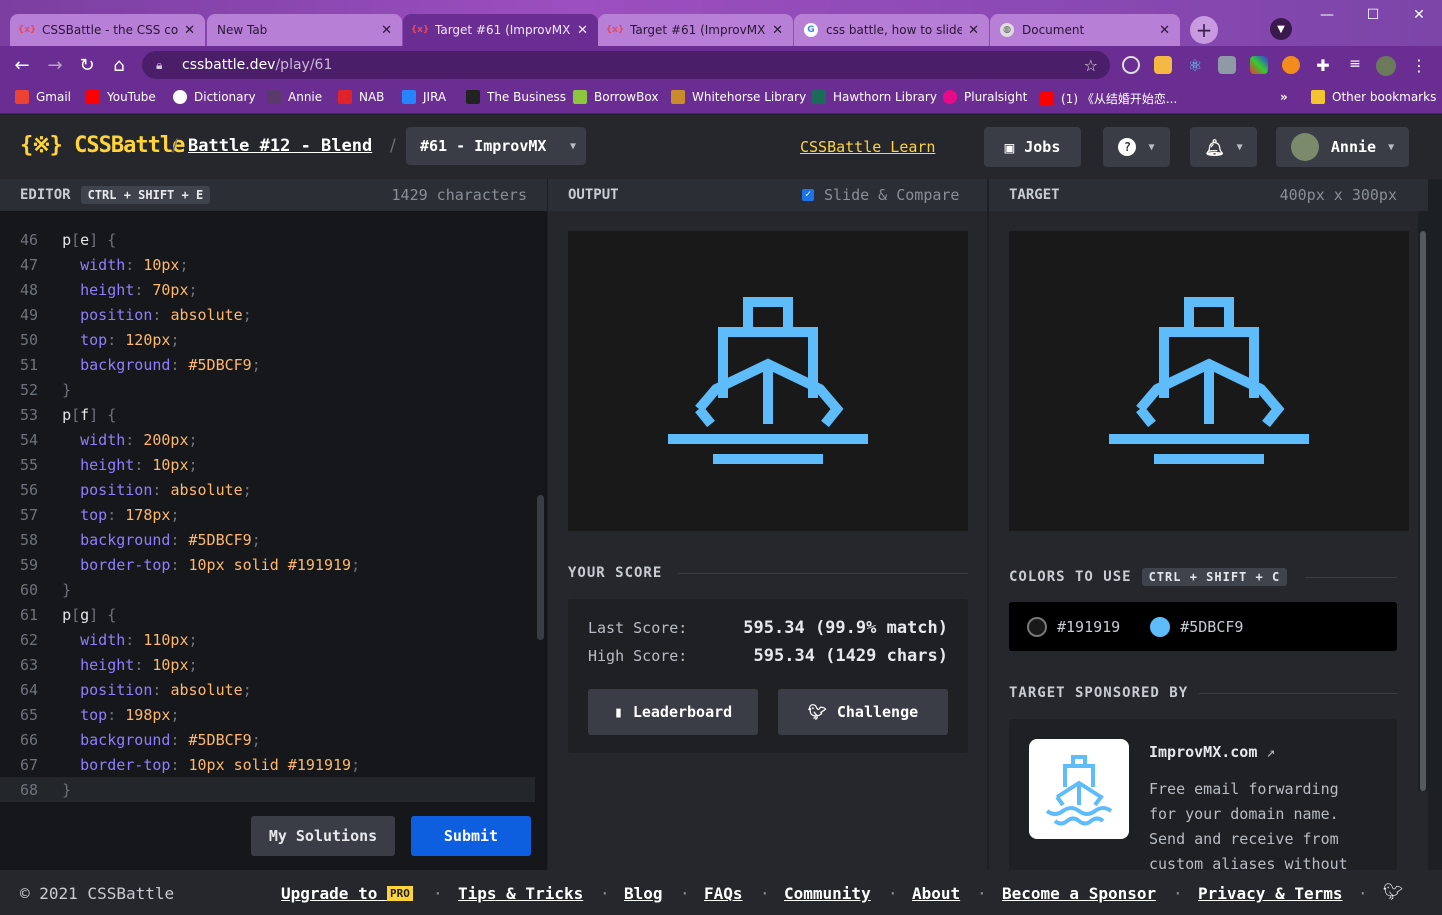 Image resolution: width=1442 pixels, height=915 pixels. What do you see at coordinates (1136, 147) in the screenshot?
I see `help-button: ? ▼` at bounding box center [1136, 147].